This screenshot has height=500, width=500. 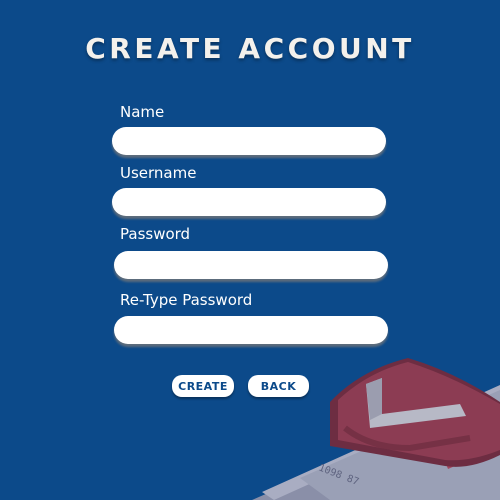 I want to click on username-input, so click(x=249, y=202).